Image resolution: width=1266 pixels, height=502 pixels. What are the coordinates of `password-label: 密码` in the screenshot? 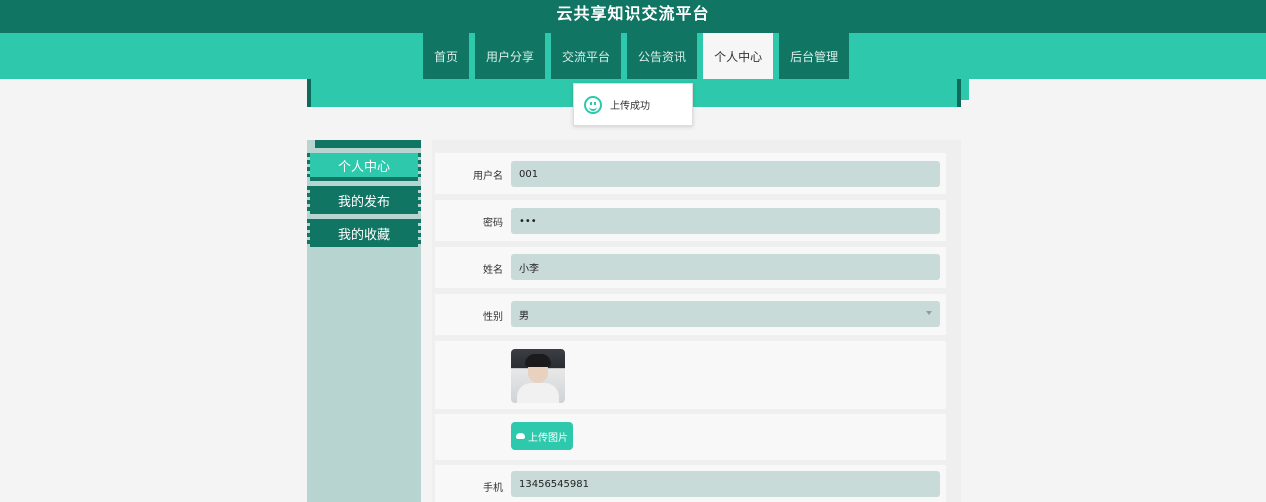 It's located at (493, 223).